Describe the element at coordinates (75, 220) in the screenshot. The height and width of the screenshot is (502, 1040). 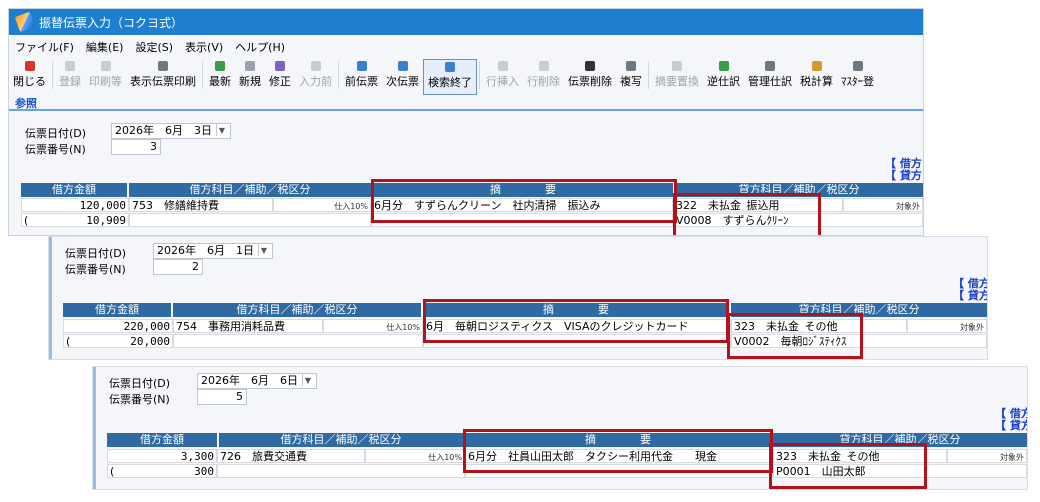
I see `debit-tax-amount-cell: (10,909` at that location.